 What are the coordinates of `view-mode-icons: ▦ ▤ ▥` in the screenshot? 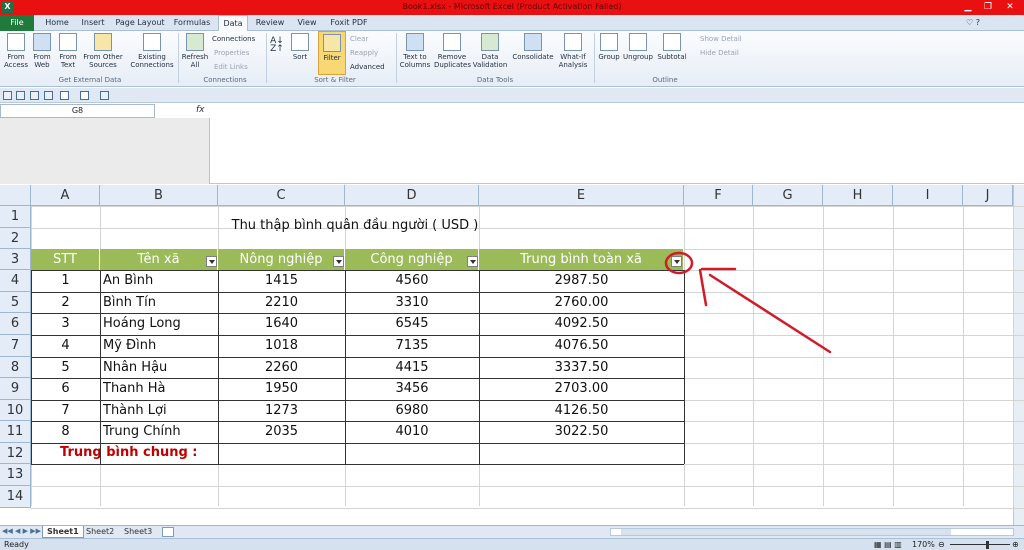 It's located at (888, 544).